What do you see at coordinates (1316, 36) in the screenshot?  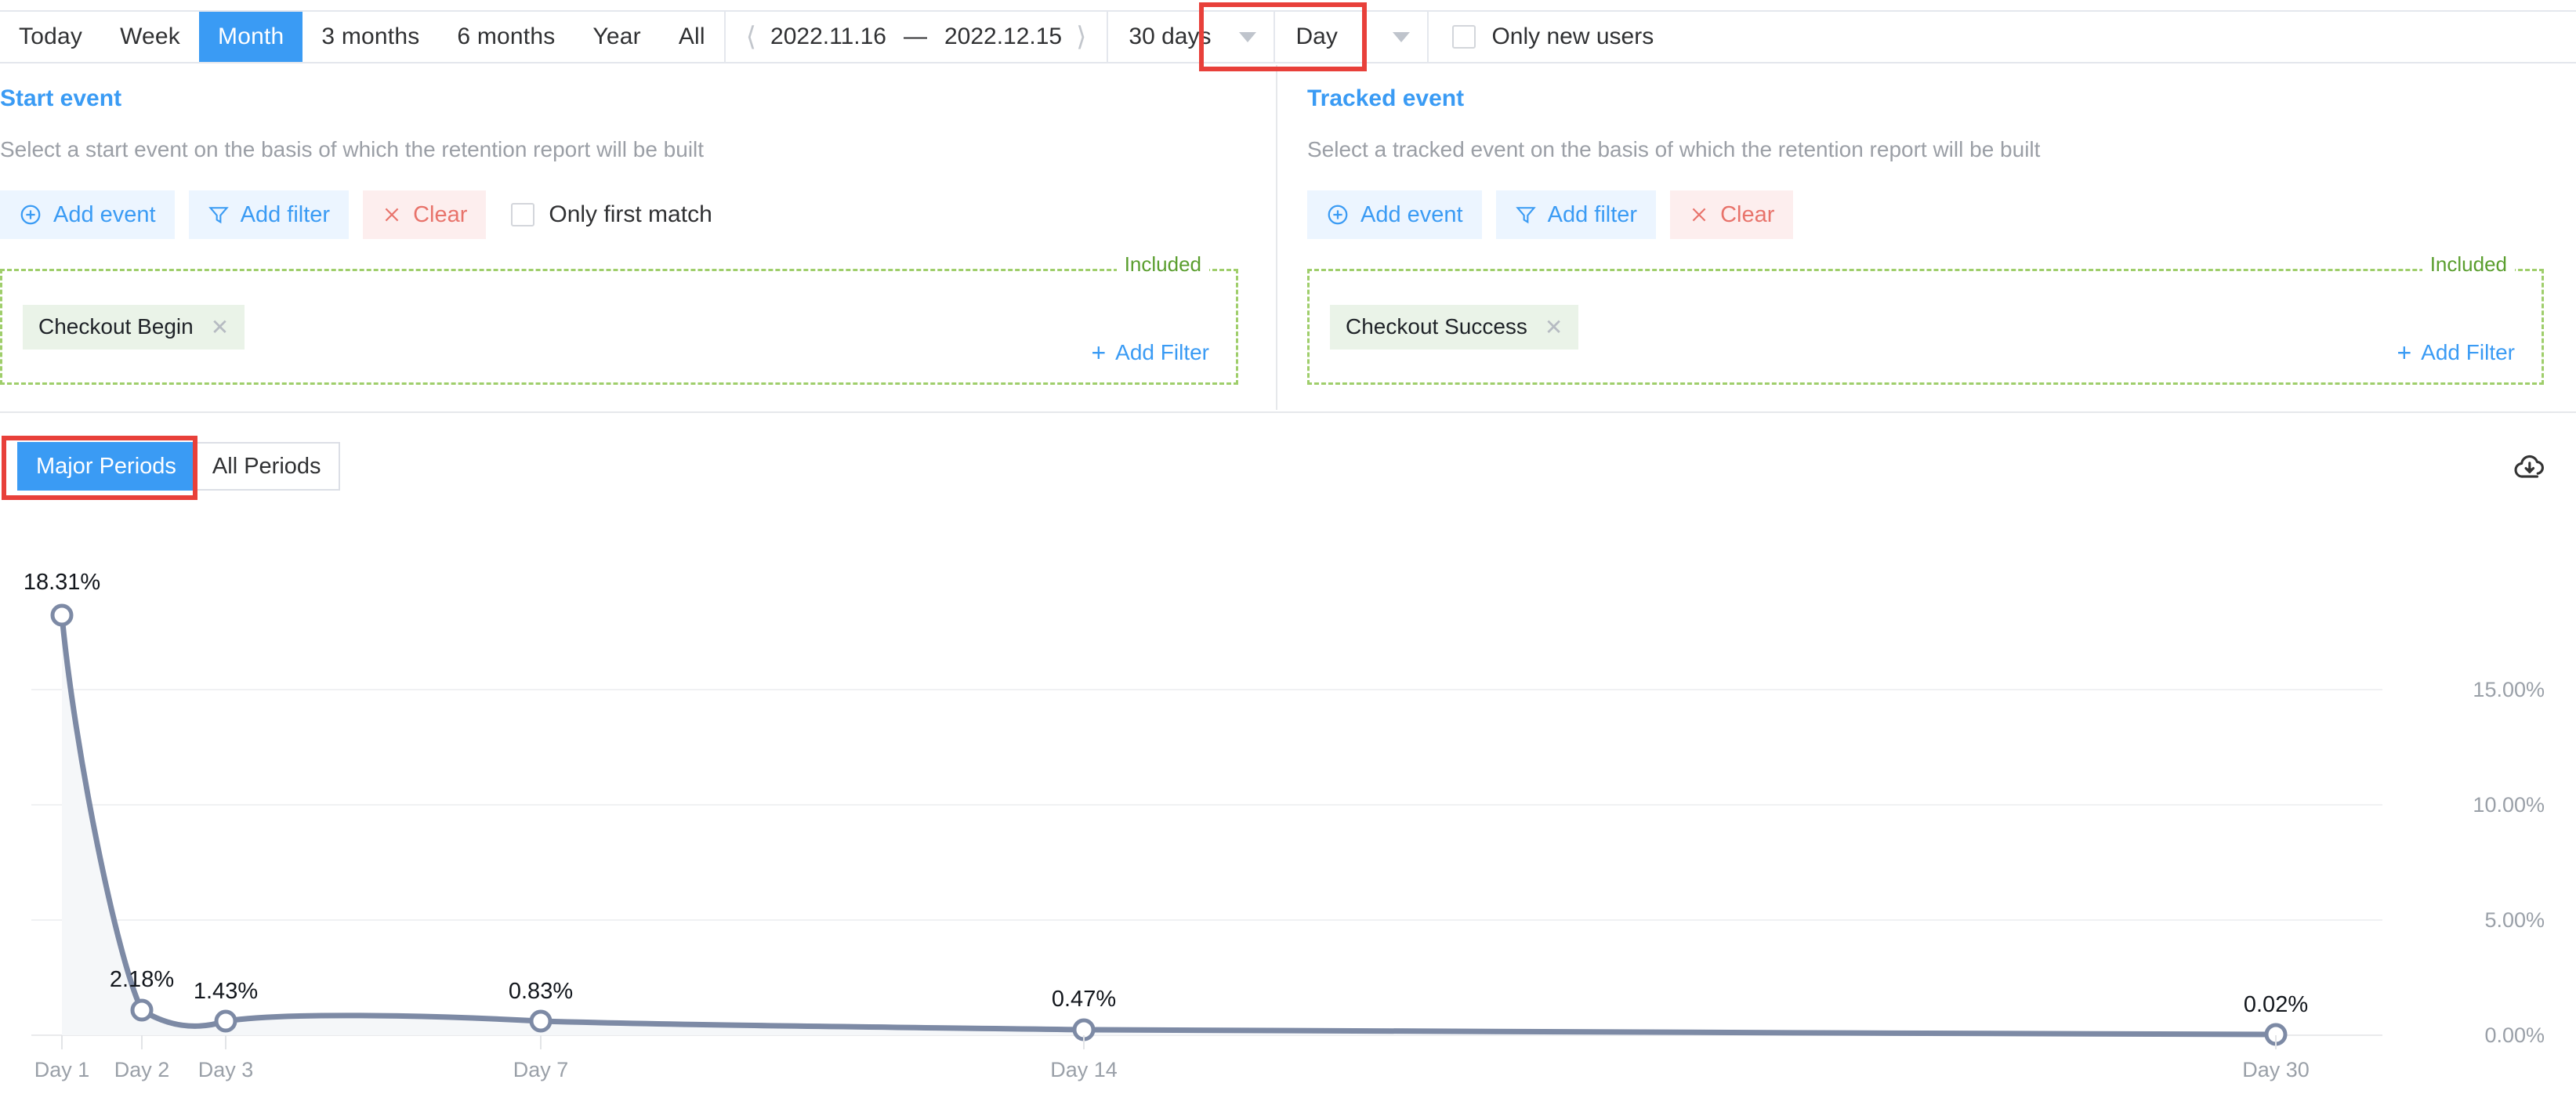 I see `granularity-value: Day` at bounding box center [1316, 36].